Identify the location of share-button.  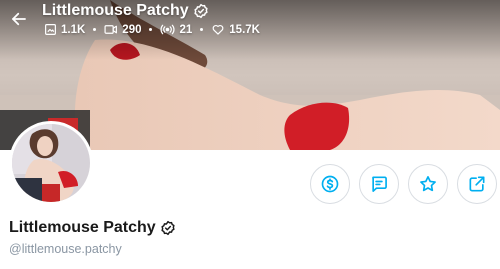
(477, 184).